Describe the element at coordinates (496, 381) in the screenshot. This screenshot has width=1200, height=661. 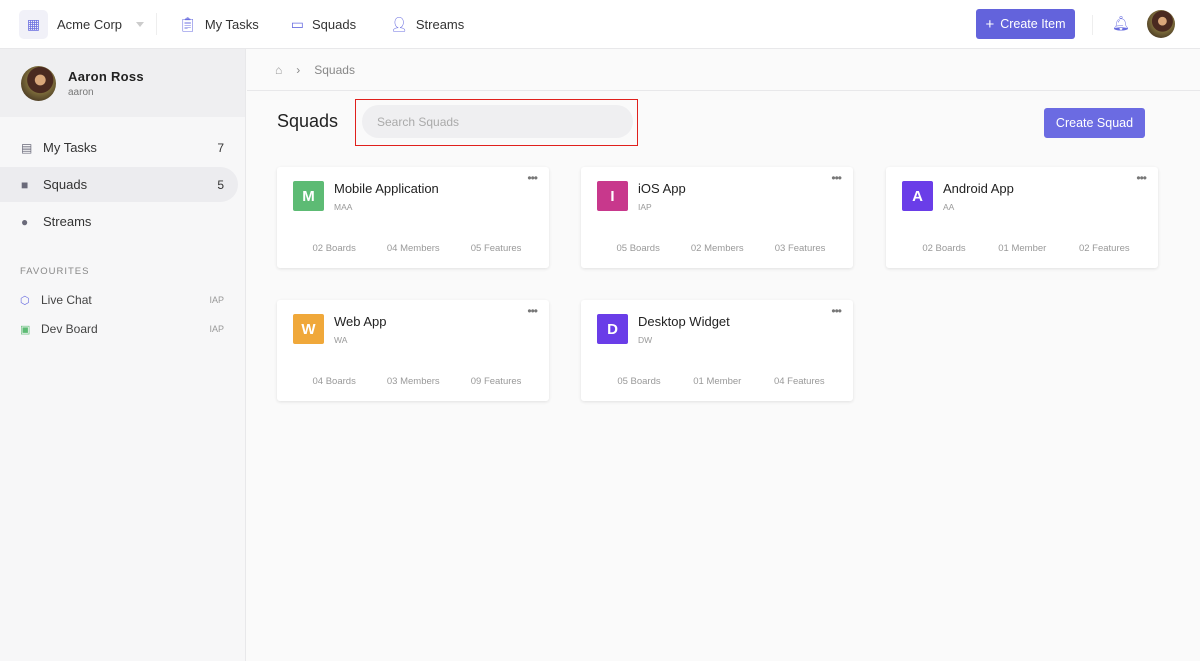
I see `features-count: 09 Features` at that location.